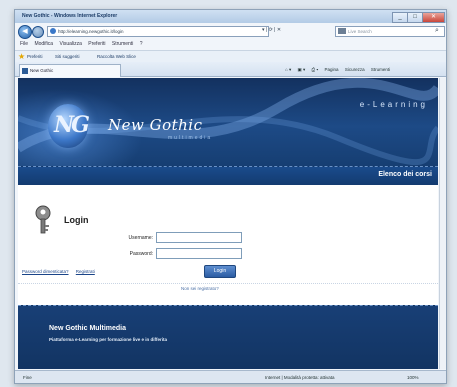 The image size is (457, 387). Describe the element at coordinates (70, 44) in the screenshot. I see `menu-view: Visualizza` at that location.